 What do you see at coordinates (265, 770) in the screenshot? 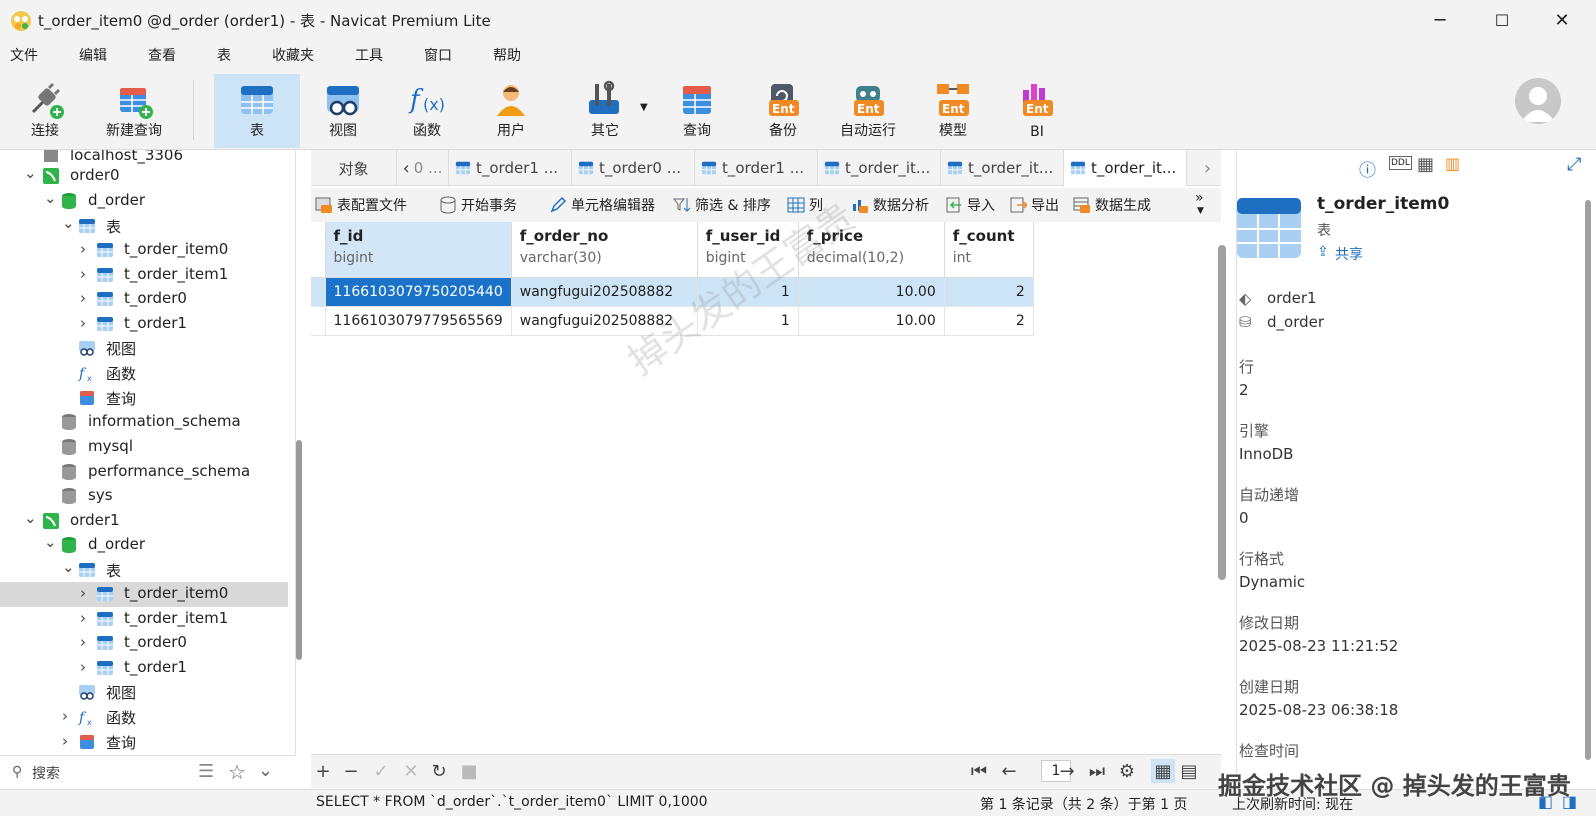
I see `collapse-icon: ⌄` at bounding box center [265, 770].